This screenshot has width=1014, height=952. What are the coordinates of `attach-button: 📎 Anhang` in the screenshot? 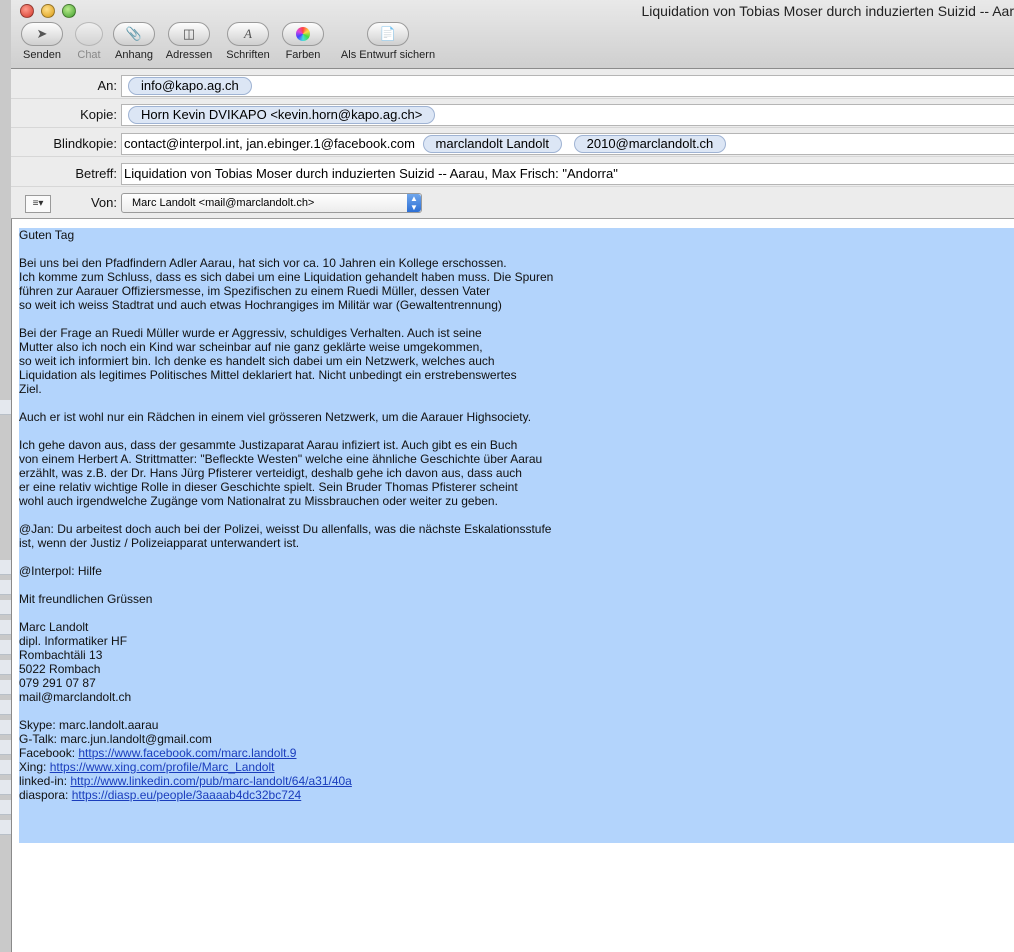 It's located at (134, 41).